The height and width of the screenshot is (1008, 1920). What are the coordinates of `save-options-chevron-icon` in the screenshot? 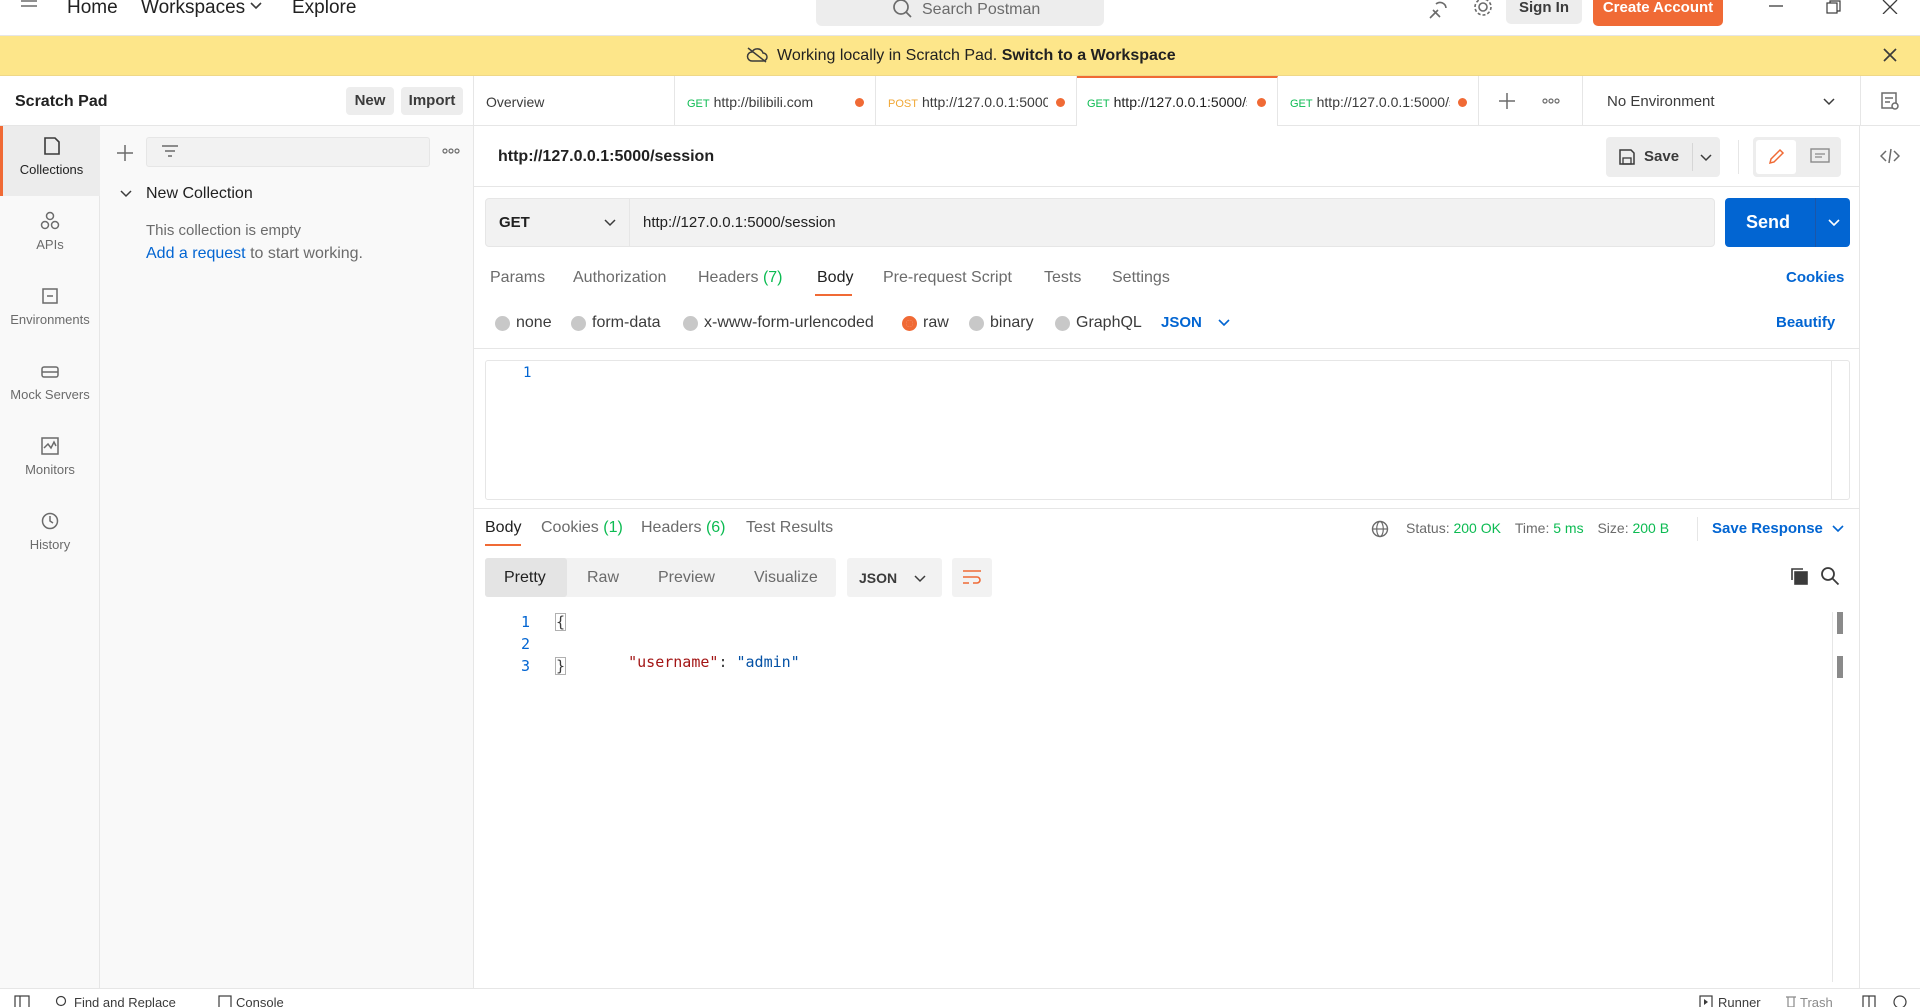 It's located at (1706, 158).